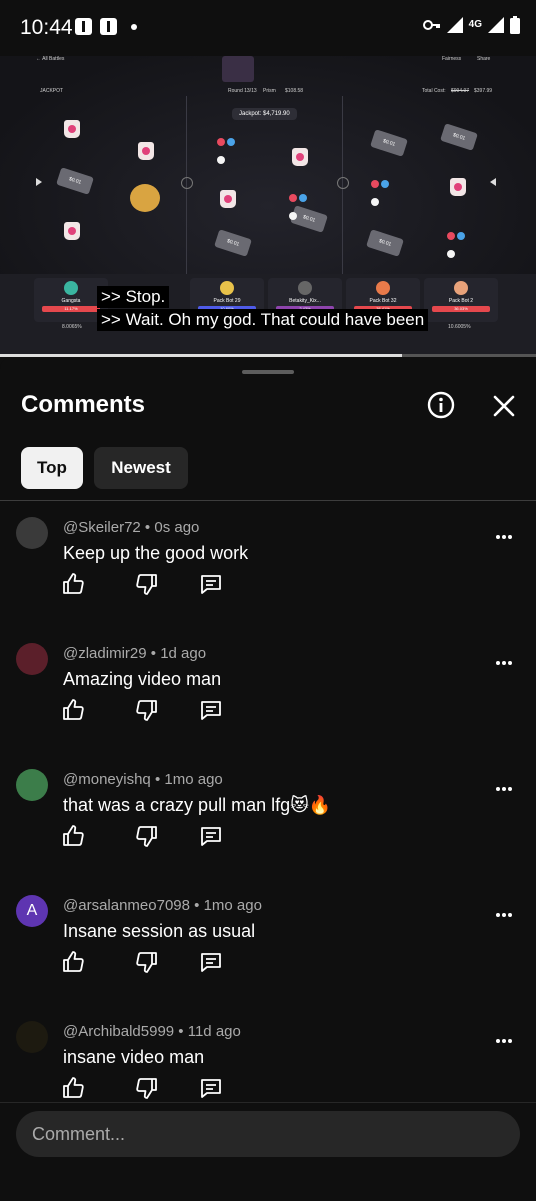  I want to click on teams-notification-icon, so click(83, 26).